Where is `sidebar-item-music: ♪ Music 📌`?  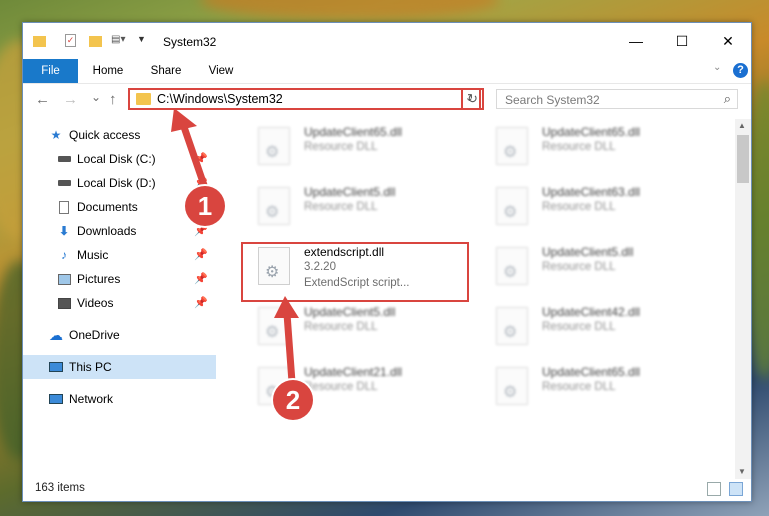 sidebar-item-music: ♪ Music 📌 is located at coordinates (119, 255).